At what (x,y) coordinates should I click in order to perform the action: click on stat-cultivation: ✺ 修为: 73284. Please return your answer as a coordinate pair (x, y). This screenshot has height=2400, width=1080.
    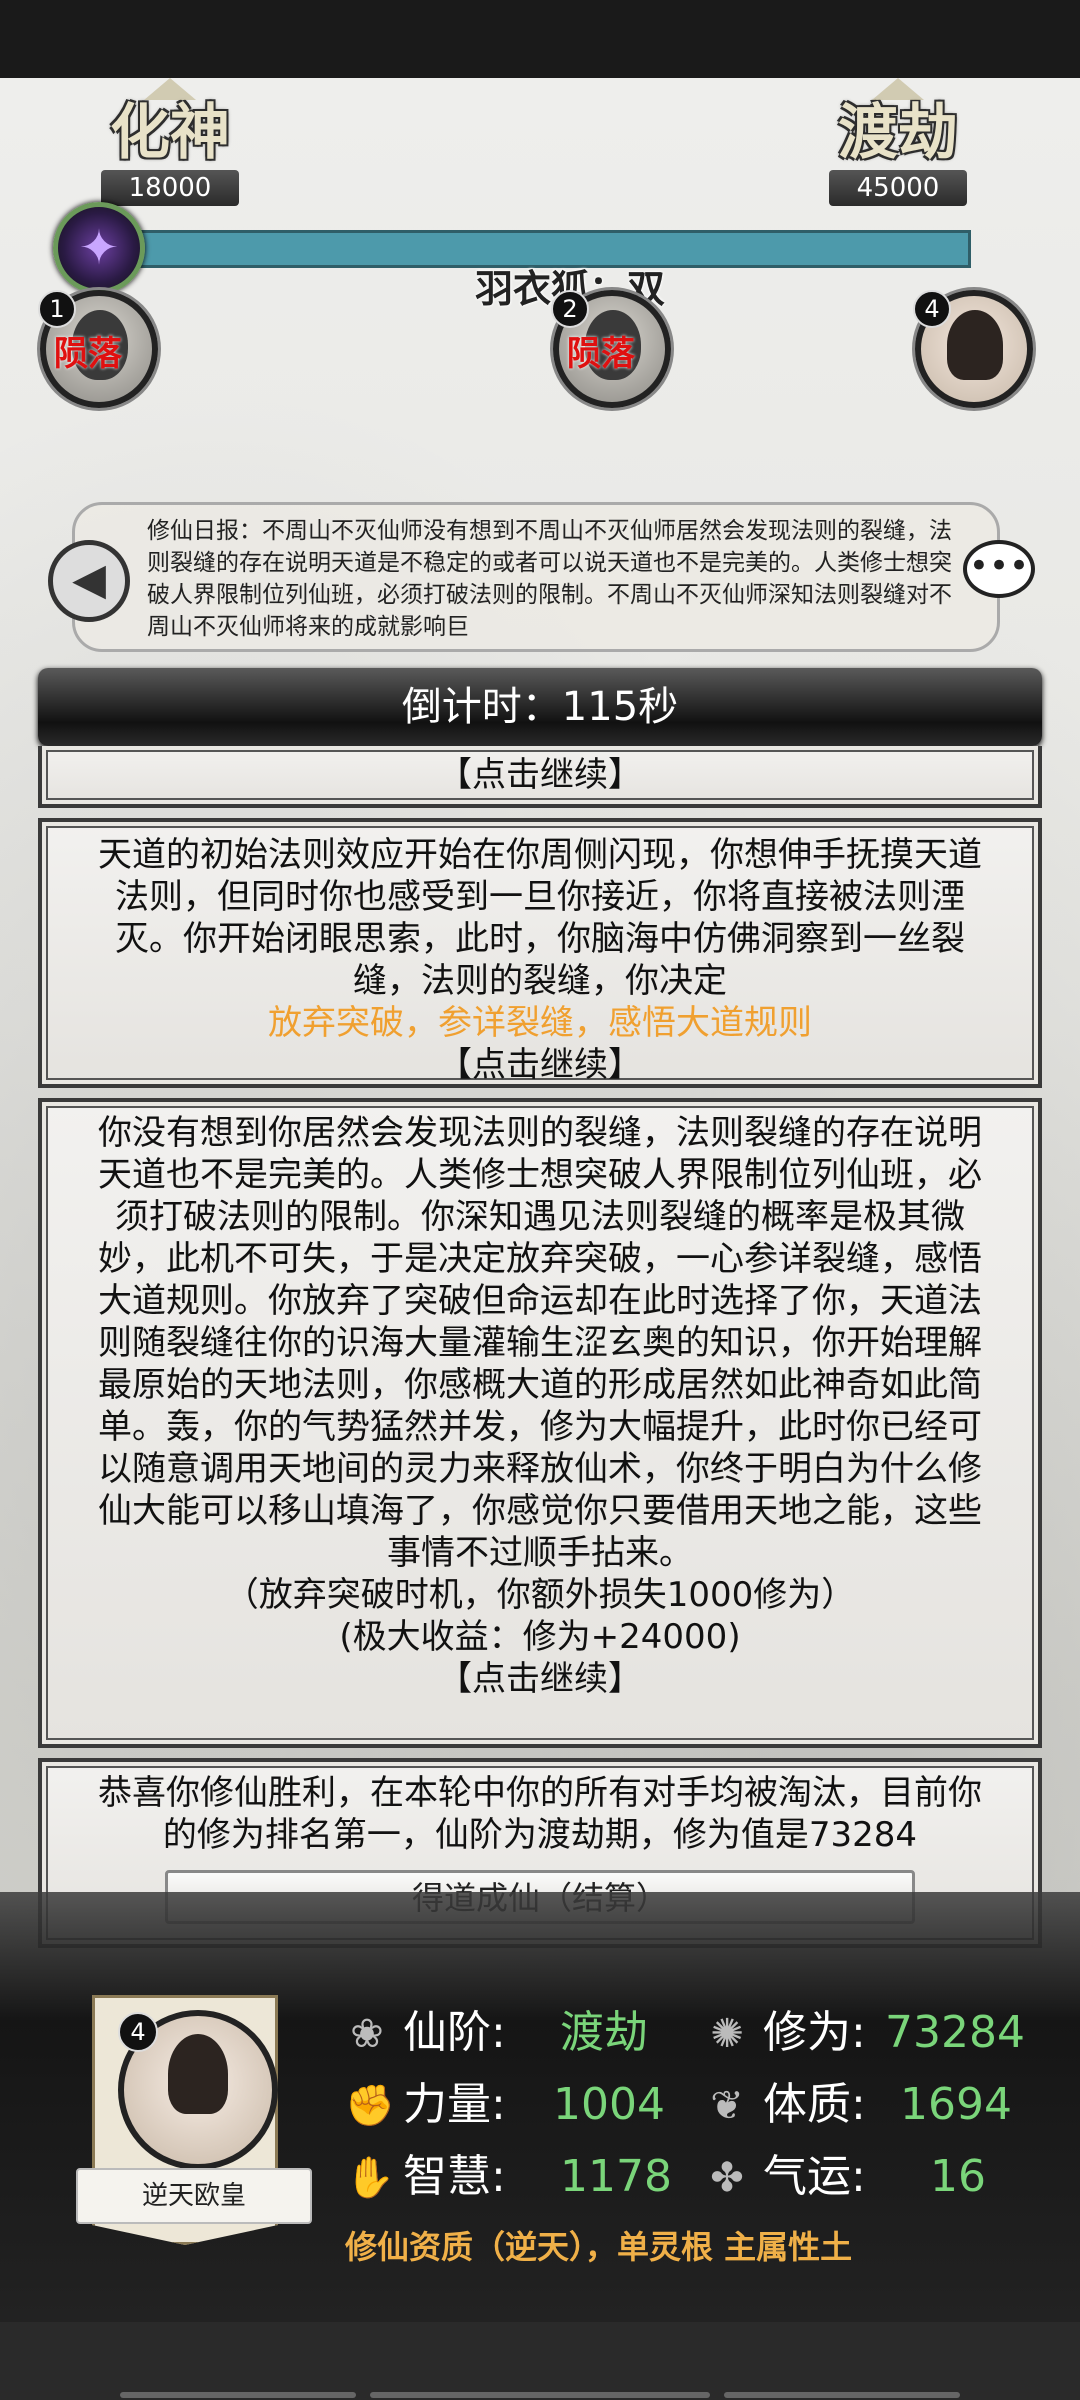
    Looking at the image, I should click on (865, 2033).